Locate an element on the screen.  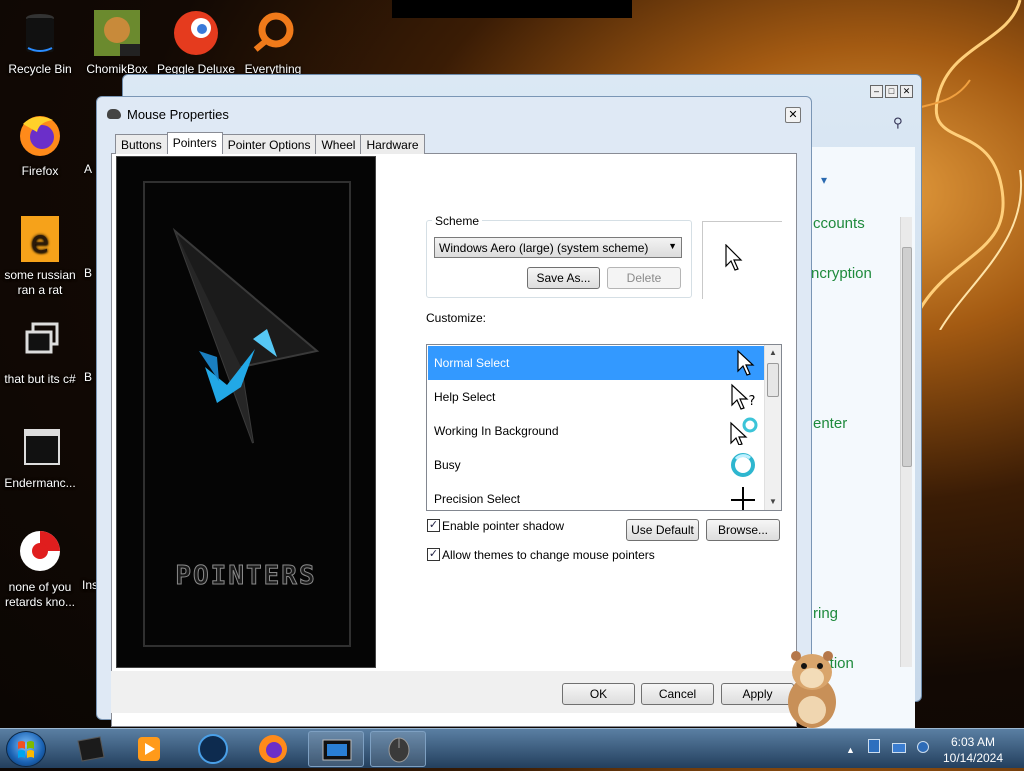
pointer-art-icon is located at coordinates (246, 335).